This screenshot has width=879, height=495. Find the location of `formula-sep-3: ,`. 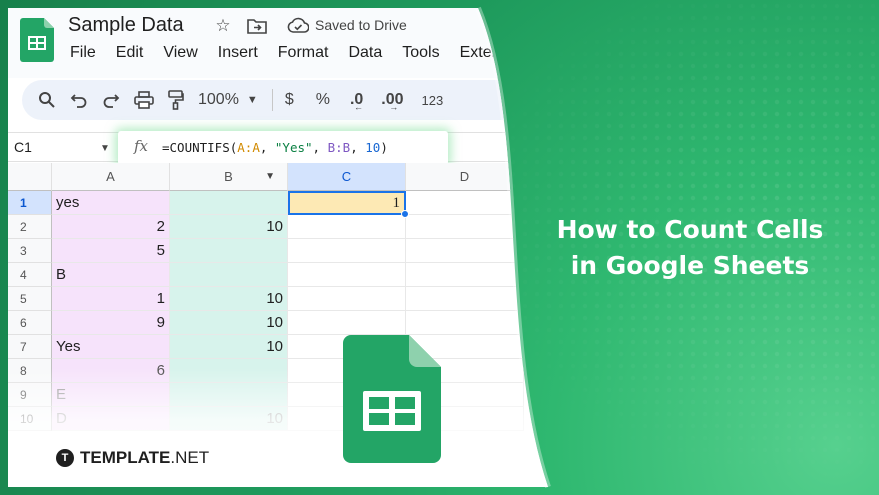

formula-sep-3: , is located at coordinates (358, 147).